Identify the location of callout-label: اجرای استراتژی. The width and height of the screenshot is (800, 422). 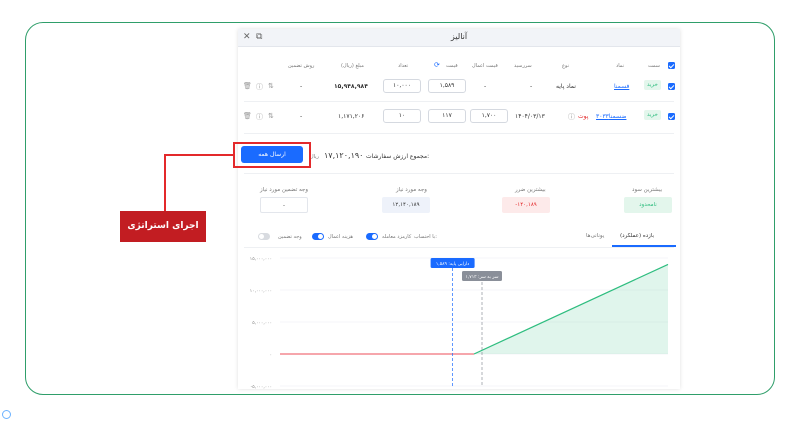
(163, 226).